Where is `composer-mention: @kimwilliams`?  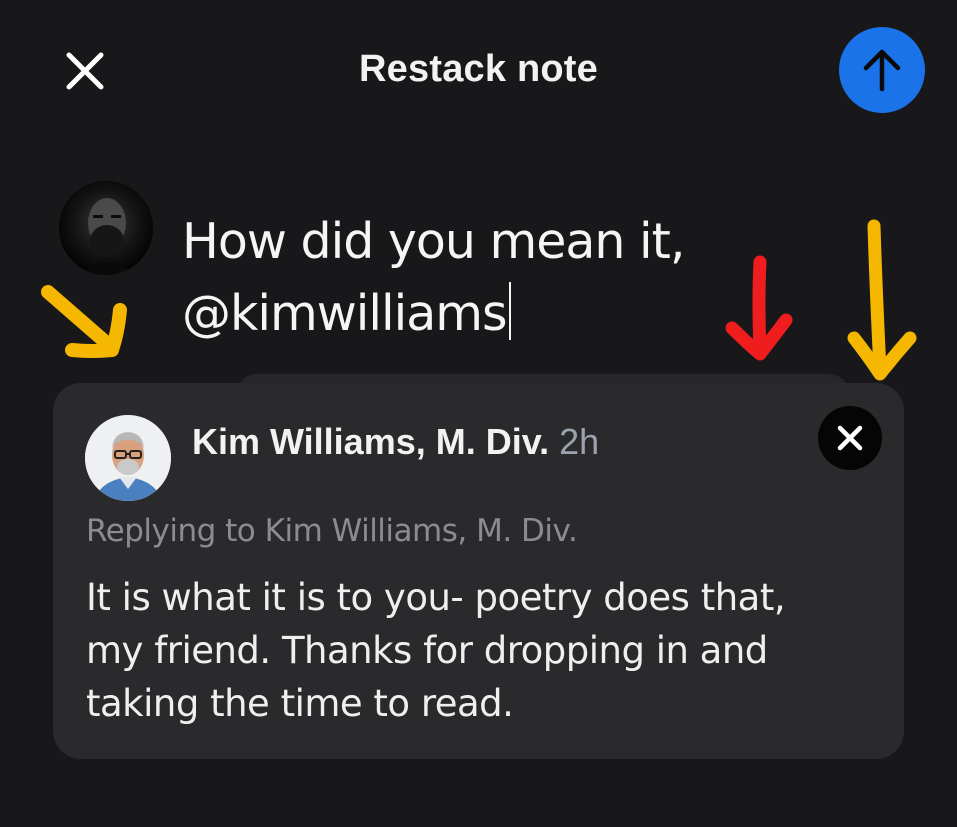
composer-mention: @kimwilliams is located at coordinates (345, 313).